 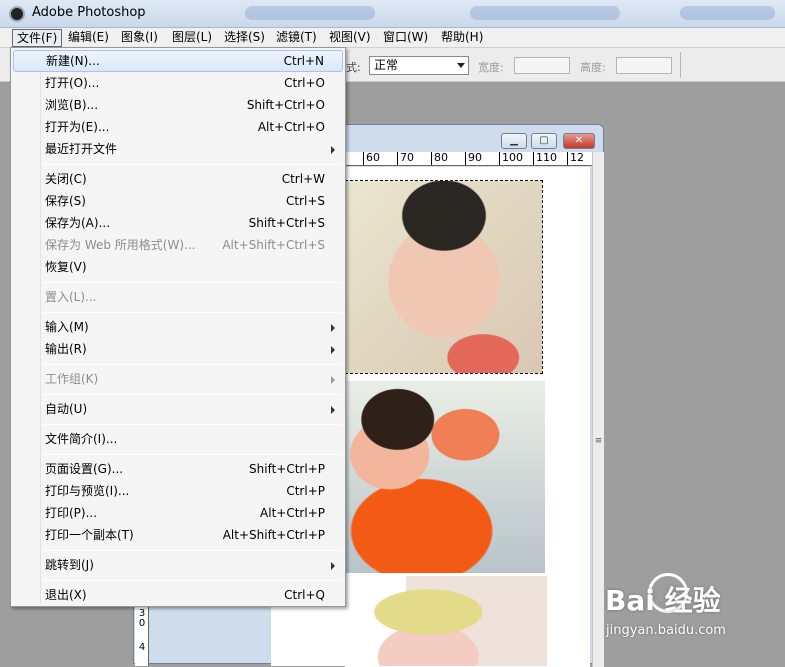 I want to click on menu-item-label: 打印一个副本(T), so click(x=89, y=535).